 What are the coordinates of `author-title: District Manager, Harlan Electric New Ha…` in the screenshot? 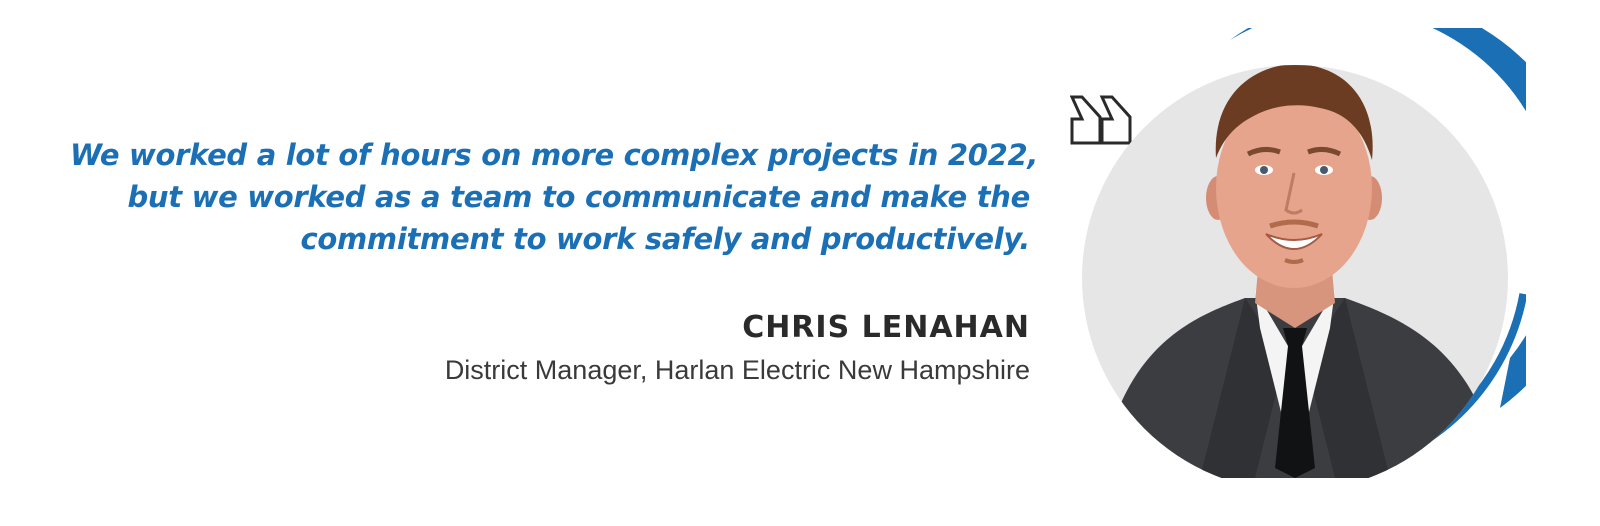 It's located at (737, 370).